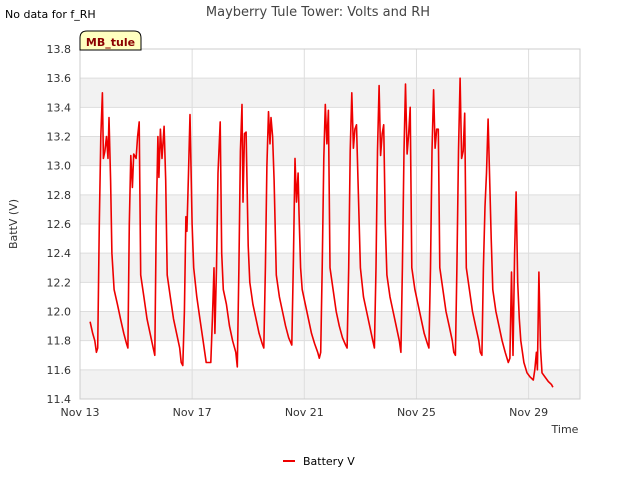 This screenshot has width=640, height=480. Describe the element at coordinates (59, 137) in the screenshot. I see `y-tick-label: 13.2` at that location.